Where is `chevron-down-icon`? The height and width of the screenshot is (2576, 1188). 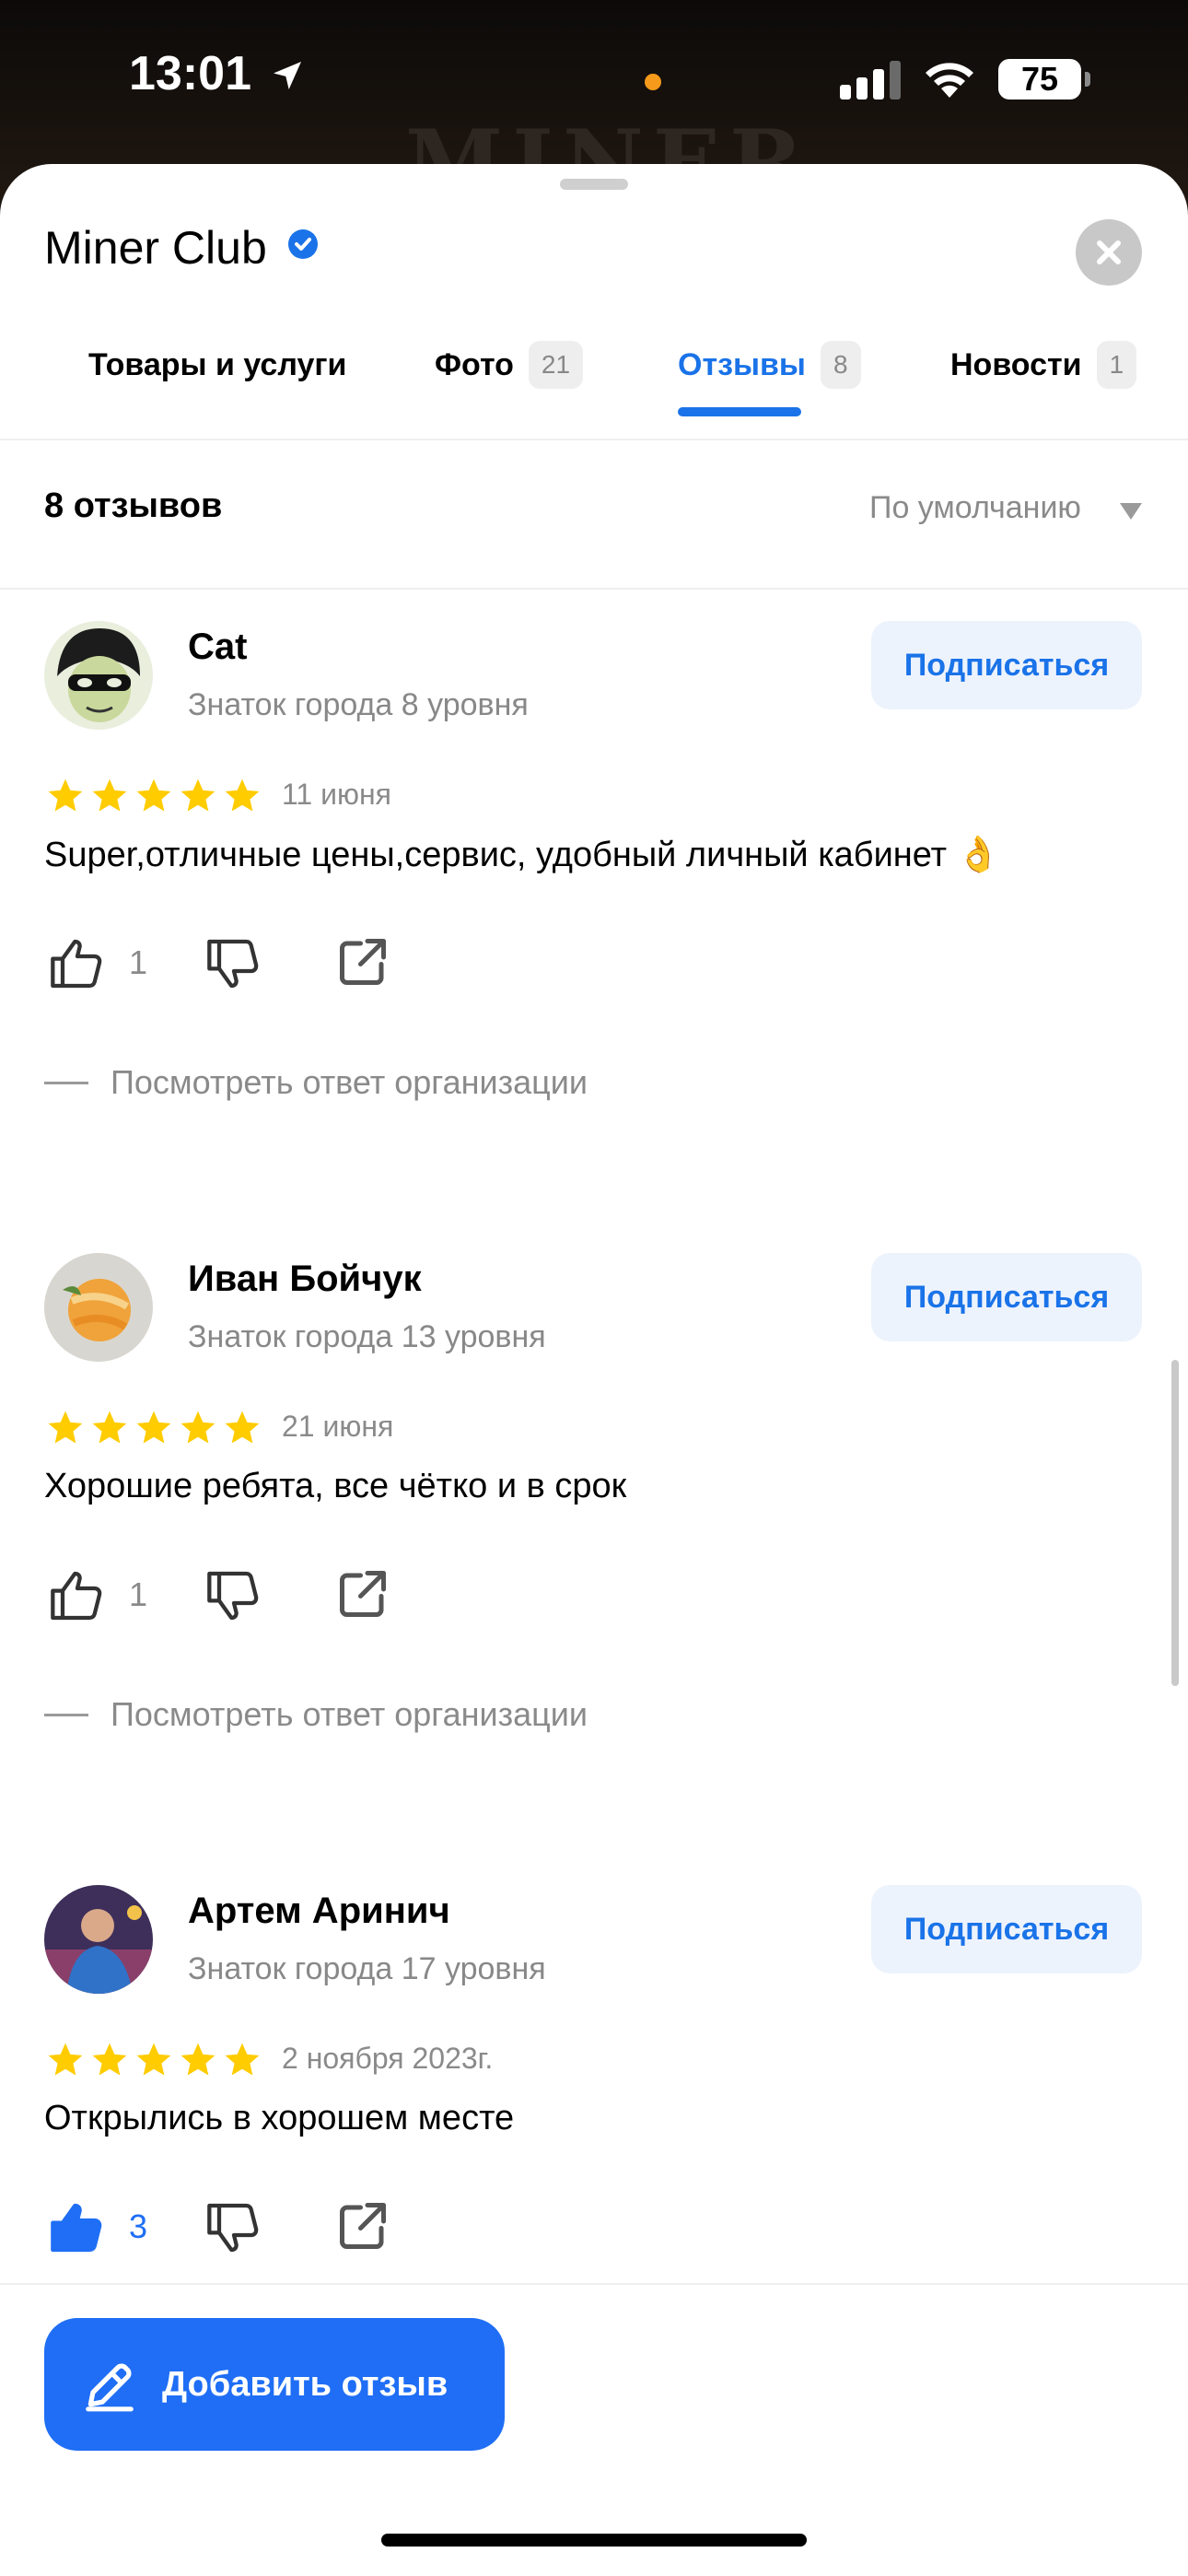 chevron-down-icon is located at coordinates (1131, 511).